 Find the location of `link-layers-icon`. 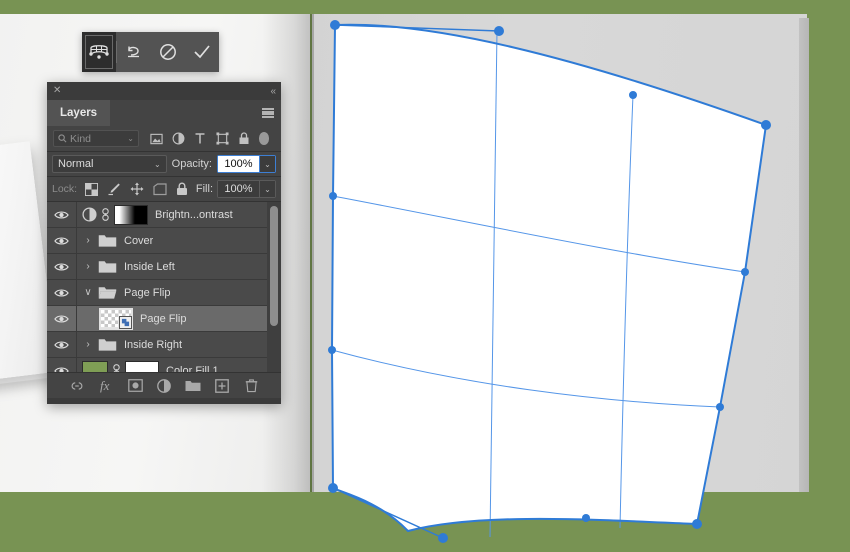

link-layers-icon is located at coordinates (77, 386).